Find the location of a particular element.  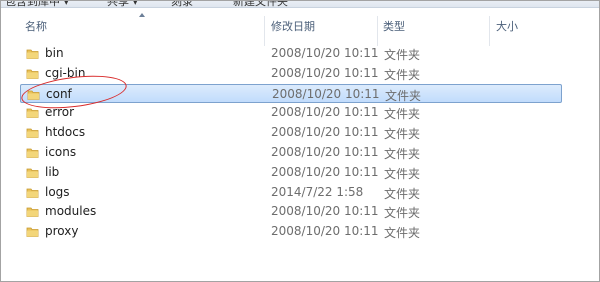

list-item: icons 2008/10/20 10:11 文件夹 is located at coordinates (291, 152).